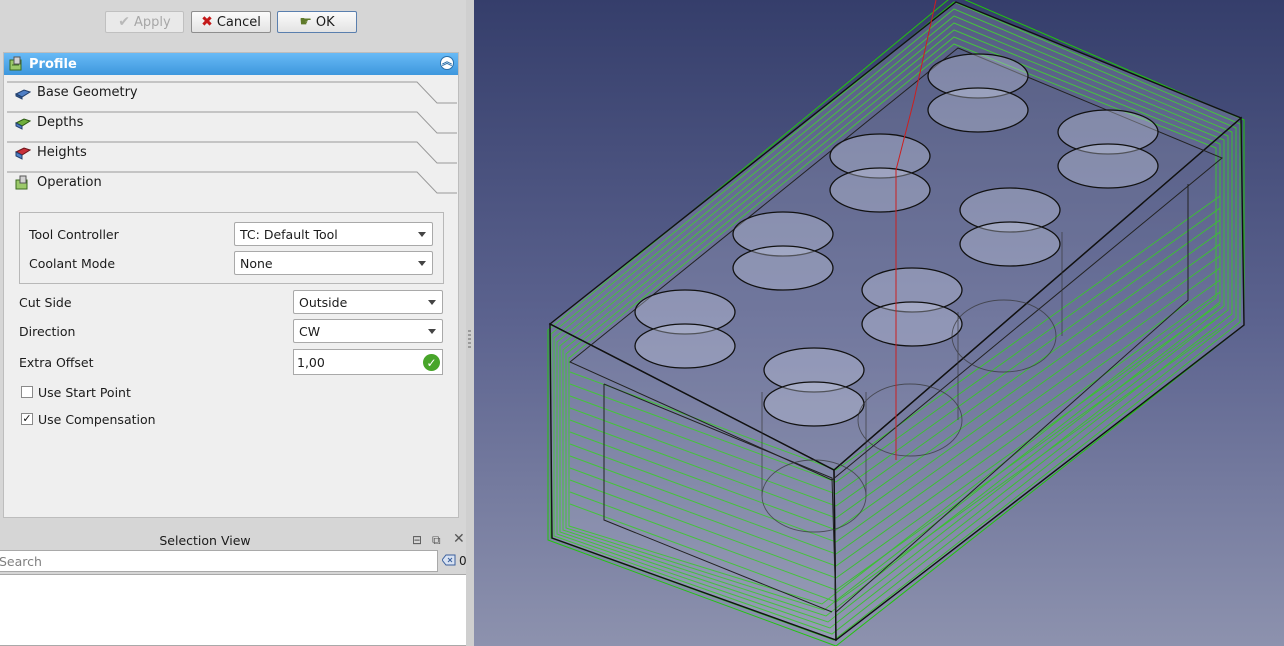 This screenshot has height=646, width=1284. What do you see at coordinates (199, 560) in the screenshot?
I see `selection-search-input` at bounding box center [199, 560].